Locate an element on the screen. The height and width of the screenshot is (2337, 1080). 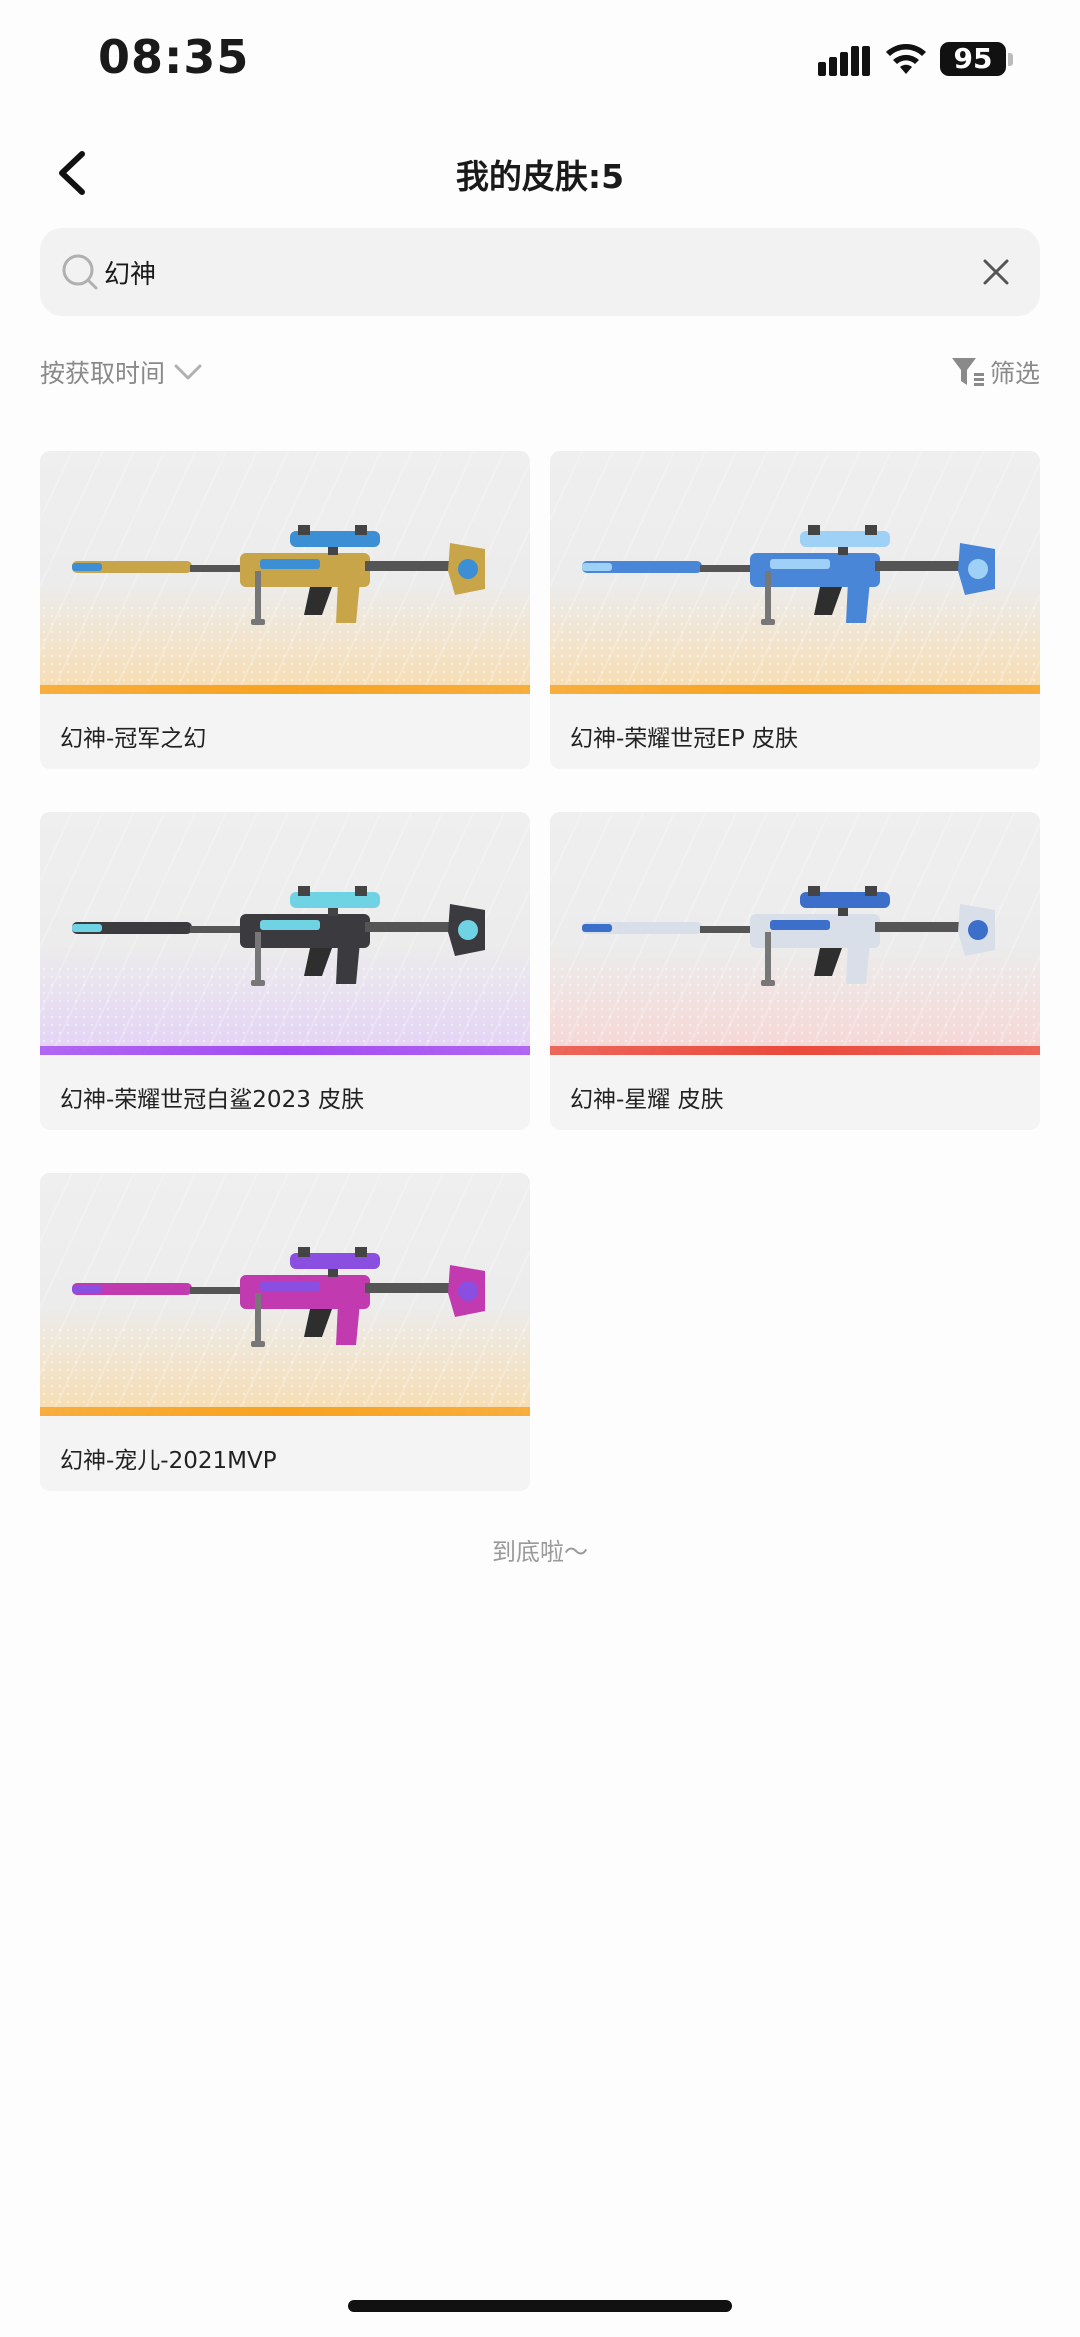
skin-name: 幻神-荣耀世冠EP 皮肤 is located at coordinates (684, 739).